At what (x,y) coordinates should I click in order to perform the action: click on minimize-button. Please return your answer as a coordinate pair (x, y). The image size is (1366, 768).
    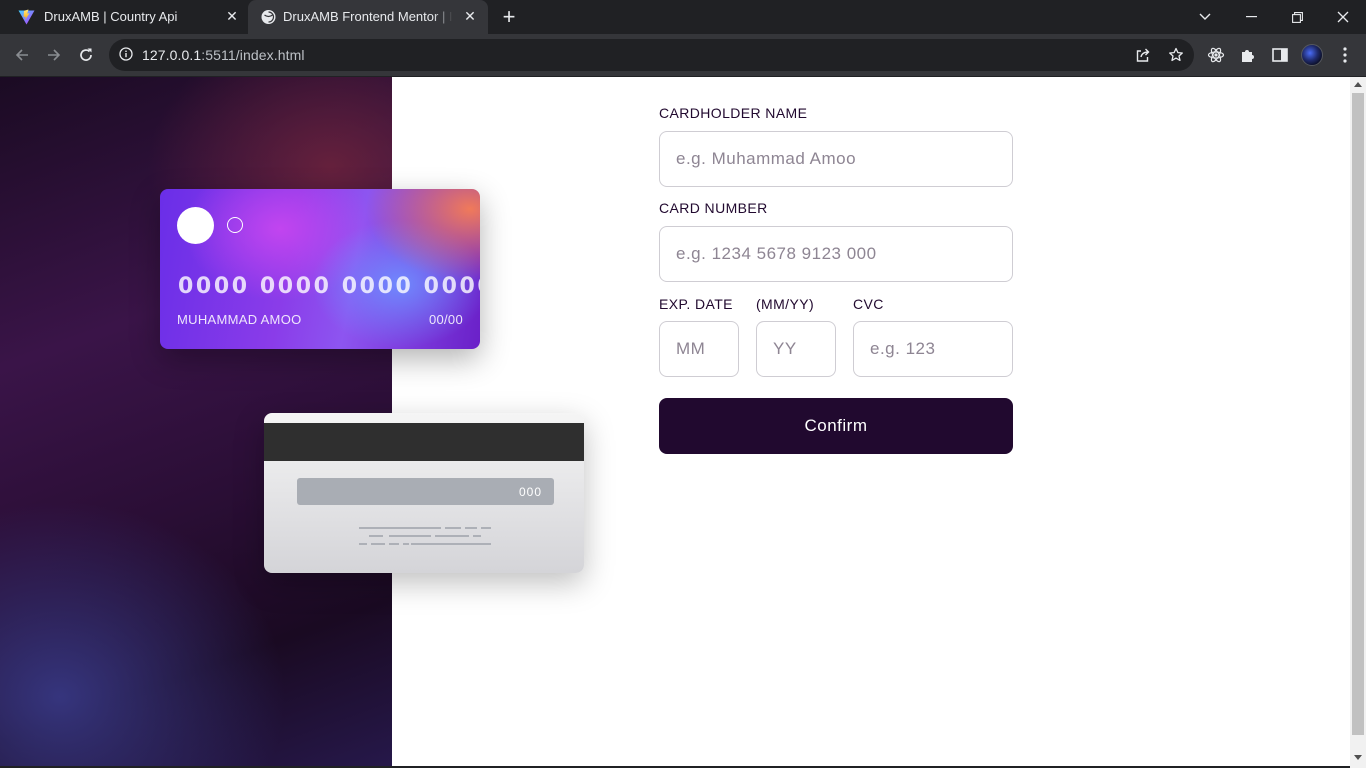
    Looking at the image, I should click on (1251, 17).